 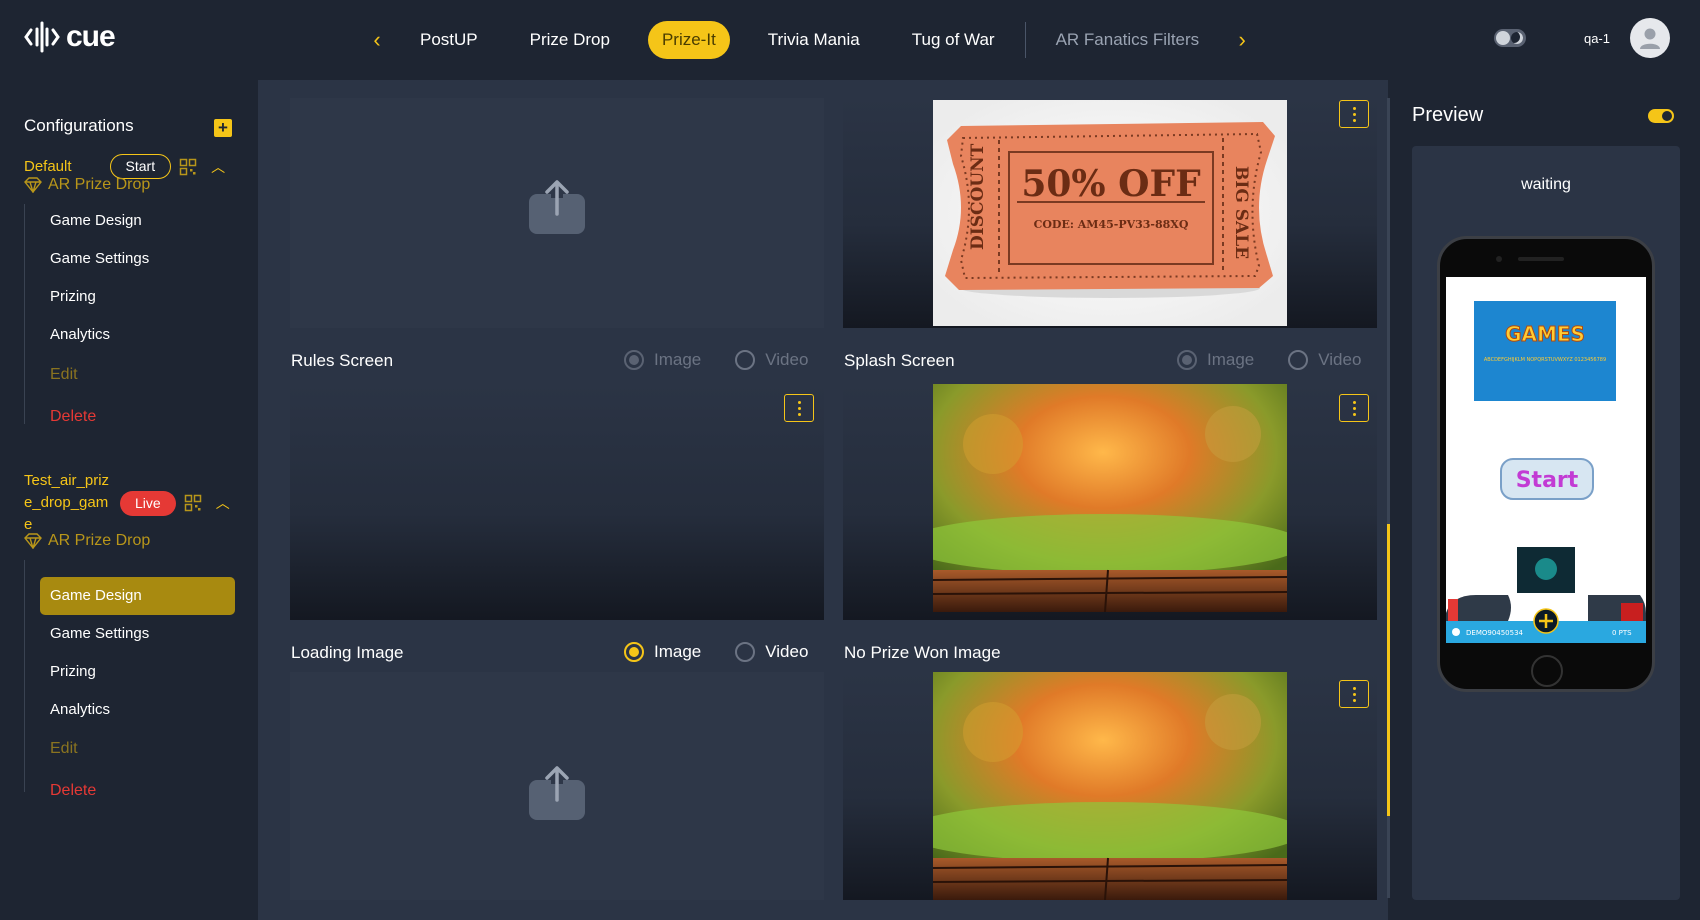 What do you see at coordinates (1448, 115) in the screenshot?
I see `preview-title: Preview` at bounding box center [1448, 115].